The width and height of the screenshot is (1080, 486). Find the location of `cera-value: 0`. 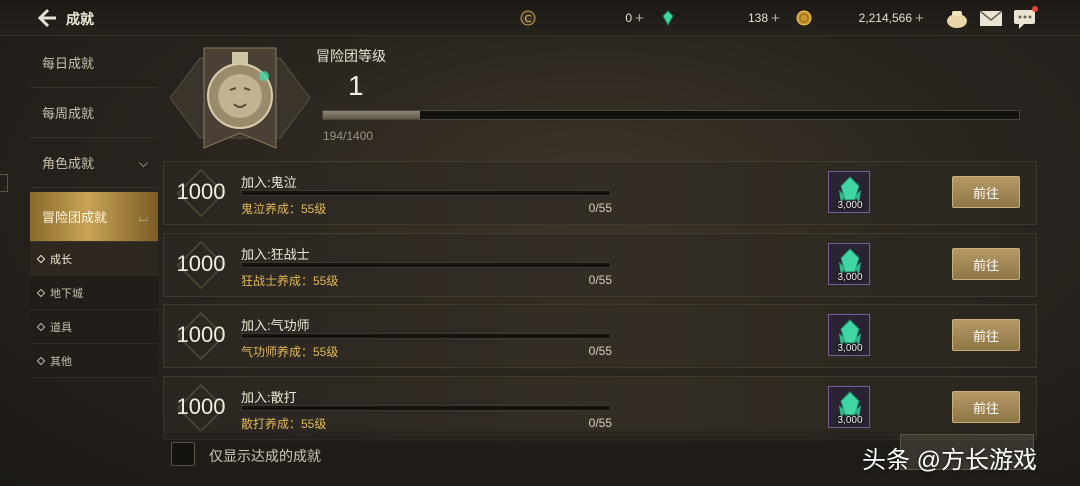

cera-value: 0 is located at coordinates (628, 18).